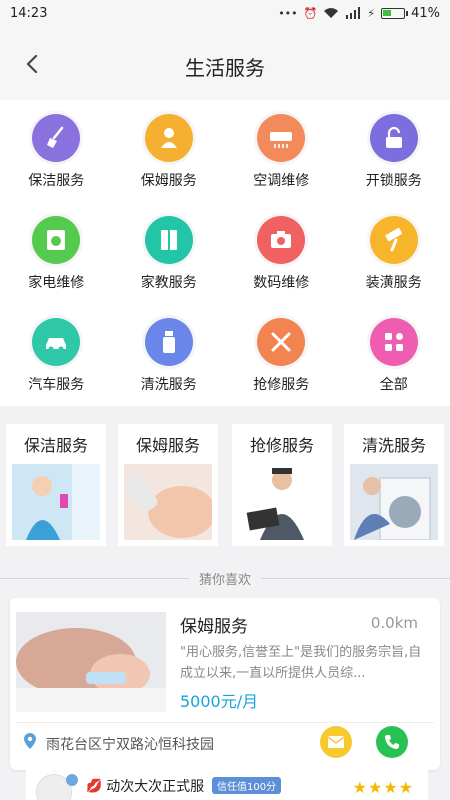  Describe the element at coordinates (394, 502) in the screenshot. I see `washing-machine-photo` at that location.